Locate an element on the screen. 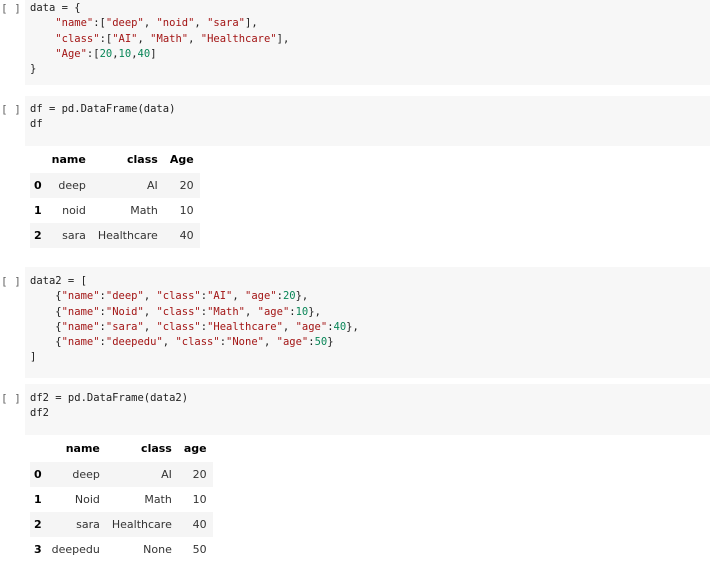 Image resolution: width=710 pixels, height=562 pixels. code-line: df2 is located at coordinates (370, 413).